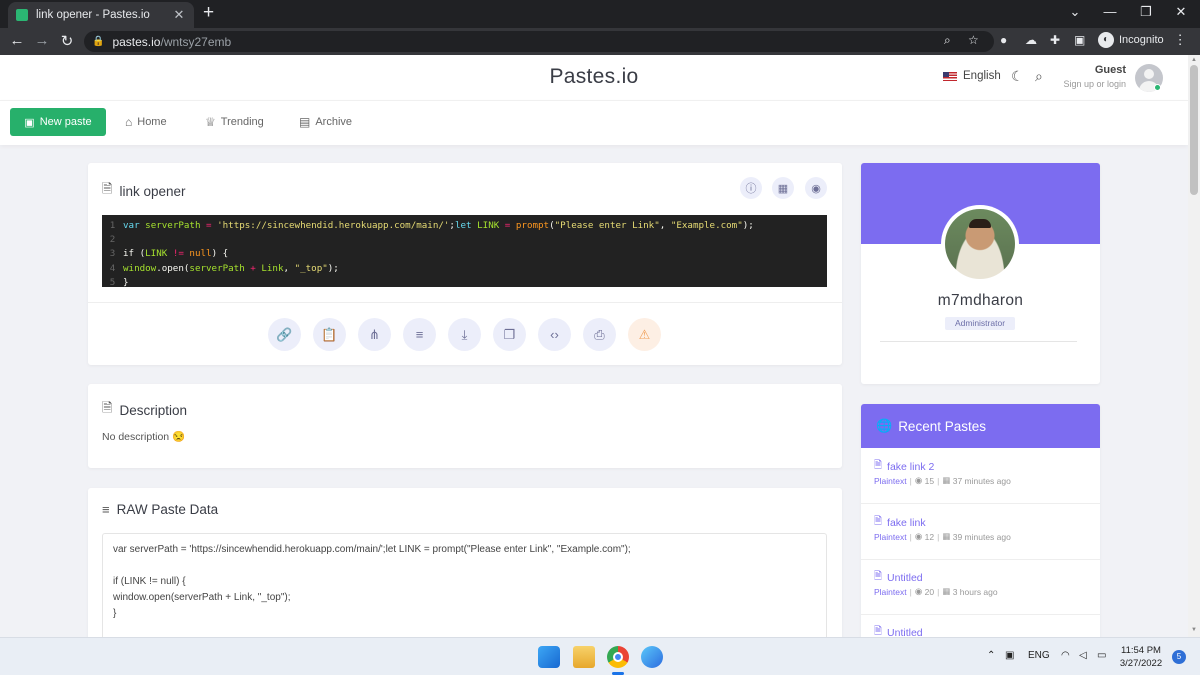 This screenshot has width=1200, height=675. Describe the element at coordinates (112, 240) in the screenshot. I see `line-number: 2` at that location.